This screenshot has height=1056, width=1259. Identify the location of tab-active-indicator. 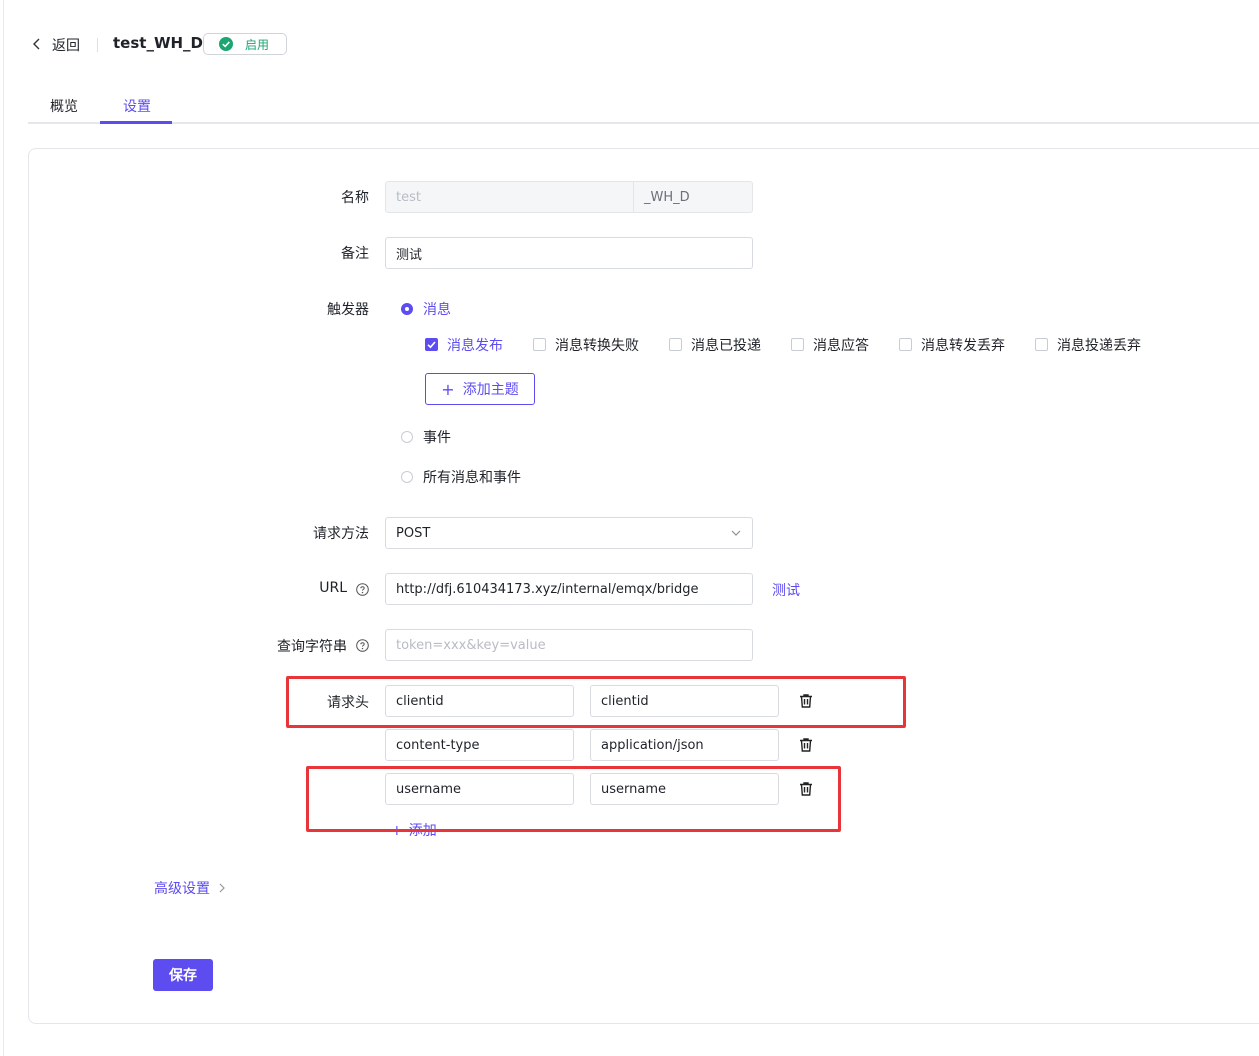
(136, 122).